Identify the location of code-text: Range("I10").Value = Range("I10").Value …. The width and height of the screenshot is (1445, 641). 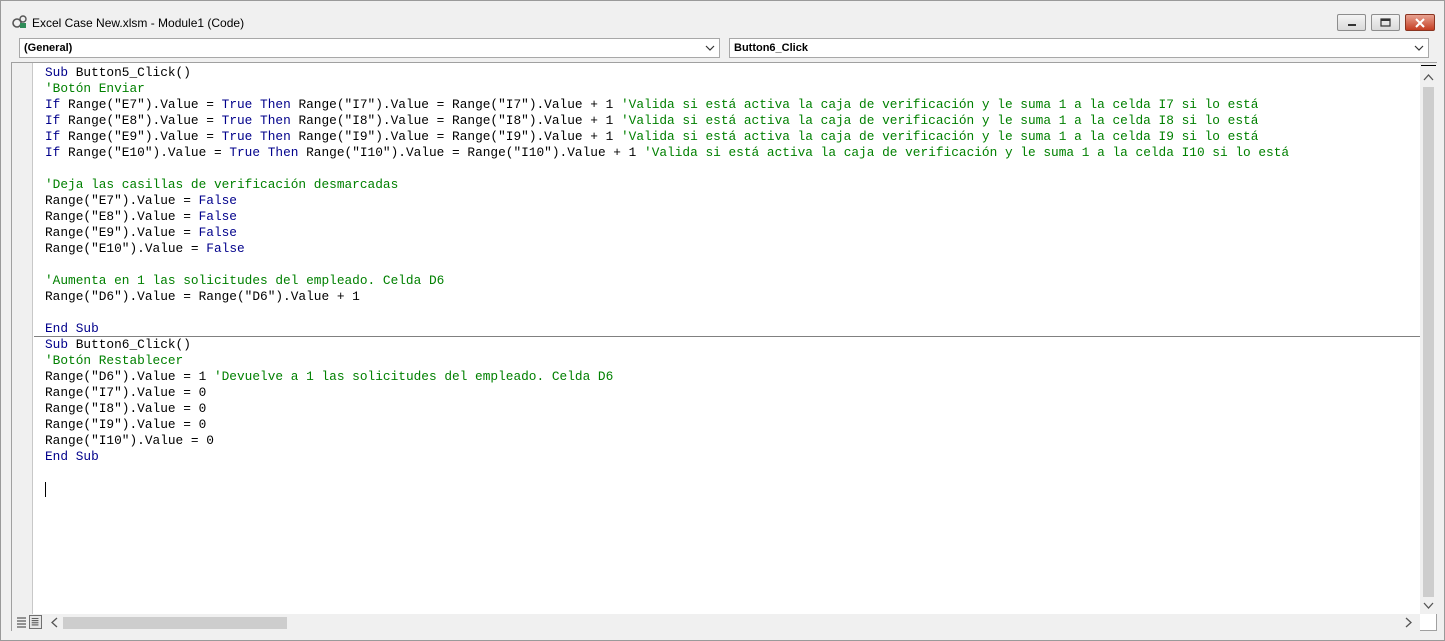
(475, 152).